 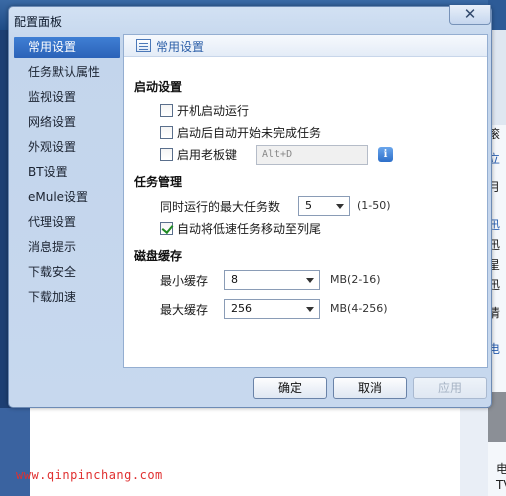 What do you see at coordinates (89, 475) in the screenshot?
I see `watermark: www.qinpinchang.com` at bounding box center [89, 475].